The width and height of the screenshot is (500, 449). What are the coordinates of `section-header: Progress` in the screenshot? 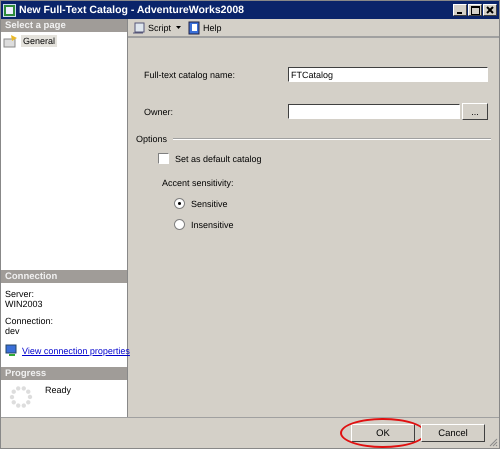 It's located at (64, 373).